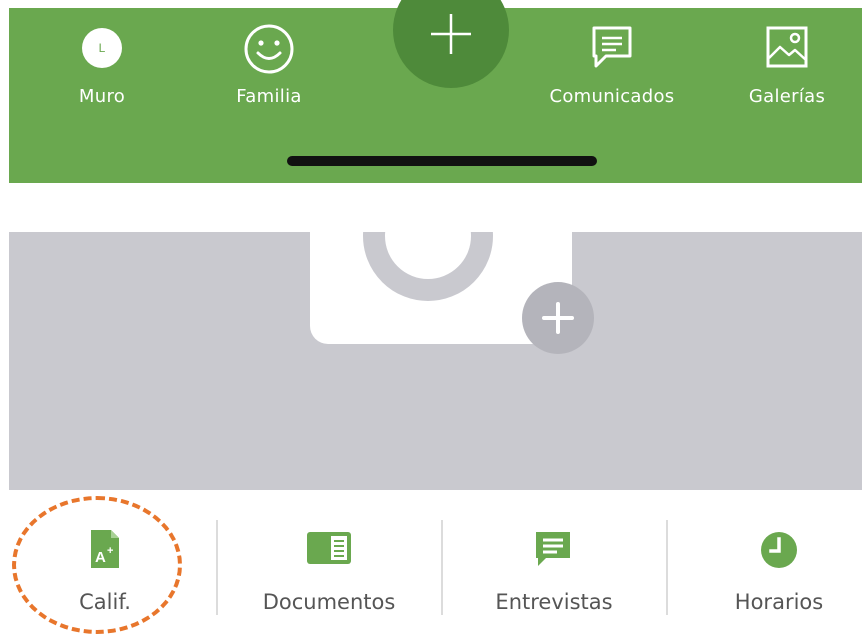  I want to click on add-photo-button, so click(558, 318).